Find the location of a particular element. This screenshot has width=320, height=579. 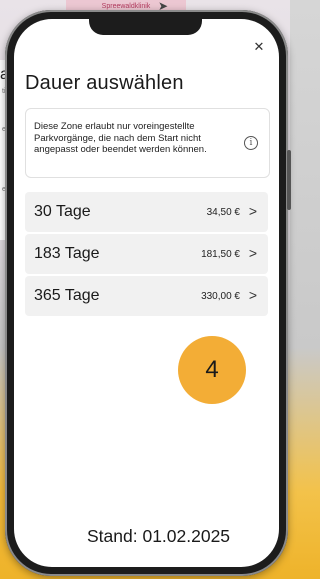

duration-label: 30 Tage is located at coordinates (62, 211).